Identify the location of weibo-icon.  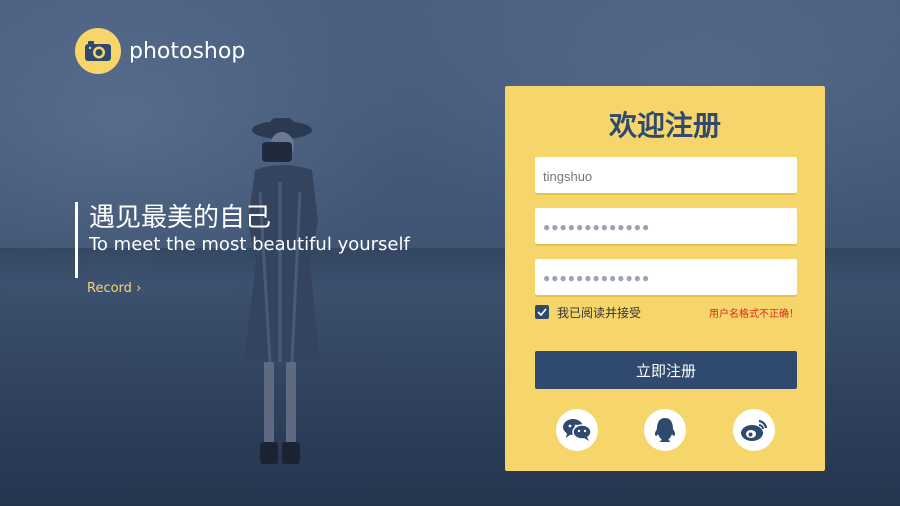
(754, 430).